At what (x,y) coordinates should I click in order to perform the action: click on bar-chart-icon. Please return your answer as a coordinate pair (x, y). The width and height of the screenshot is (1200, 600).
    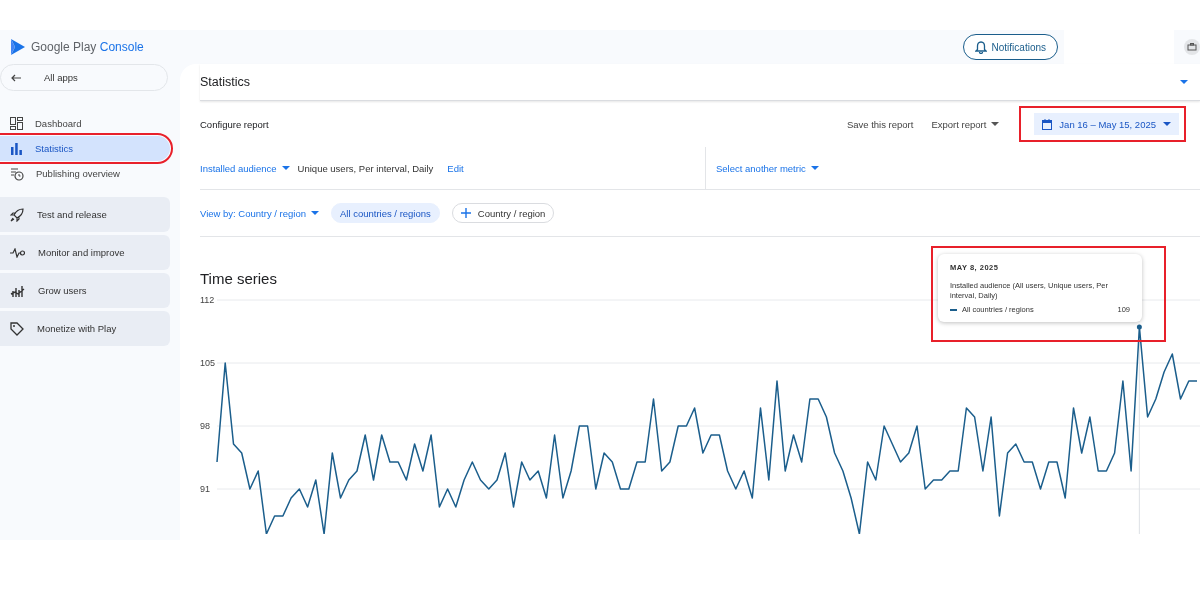
    Looking at the image, I should click on (16, 148).